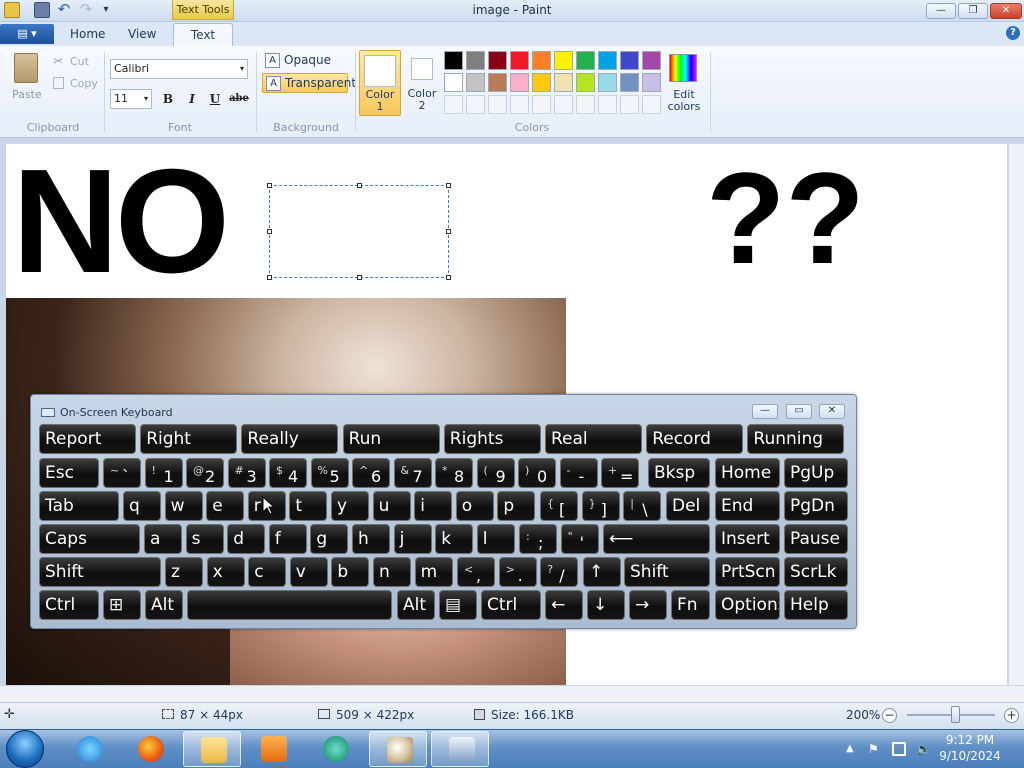  What do you see at coordinates (602, 572) in the screenshot?
I see `osk-key-arrow-up: ↑` at bounding box center [602, 572].